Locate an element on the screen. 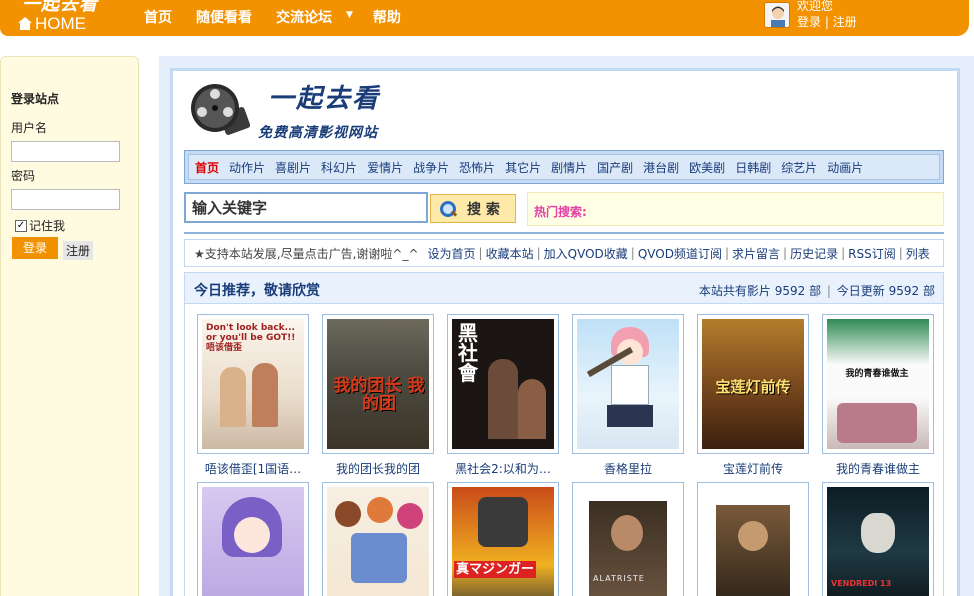 The width and height of the screenshot is (974, 596). search-box is located at coordinates (306, 207).